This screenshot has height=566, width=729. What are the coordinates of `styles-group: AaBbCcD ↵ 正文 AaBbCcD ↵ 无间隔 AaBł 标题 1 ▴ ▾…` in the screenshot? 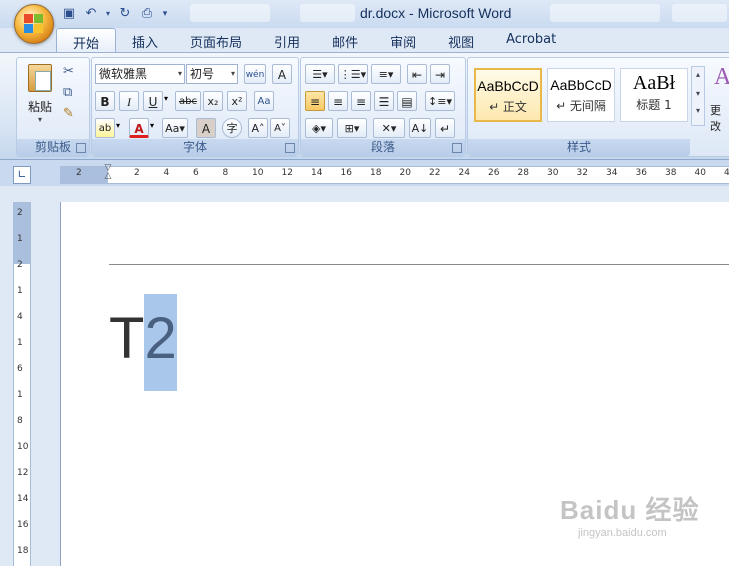 It's located at (598, 107).